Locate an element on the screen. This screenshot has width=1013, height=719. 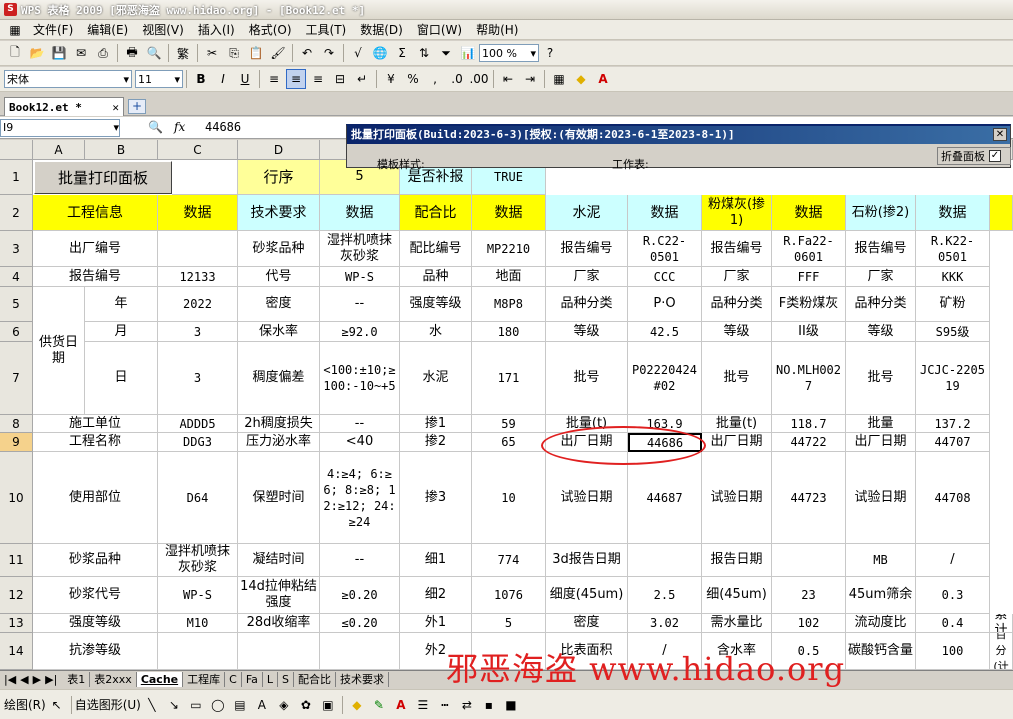
cell-g8: 59 is located at coordinates (509, 424).